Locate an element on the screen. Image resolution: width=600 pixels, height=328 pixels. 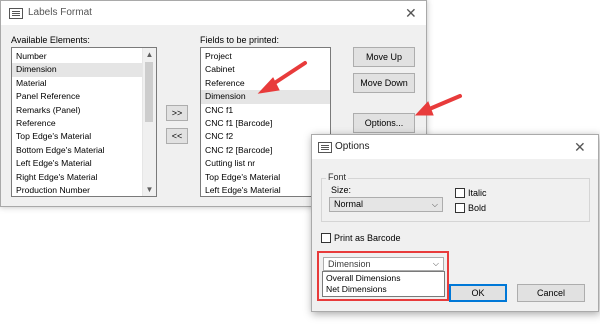
bold-checkbox is located at coordinates (460, 208).